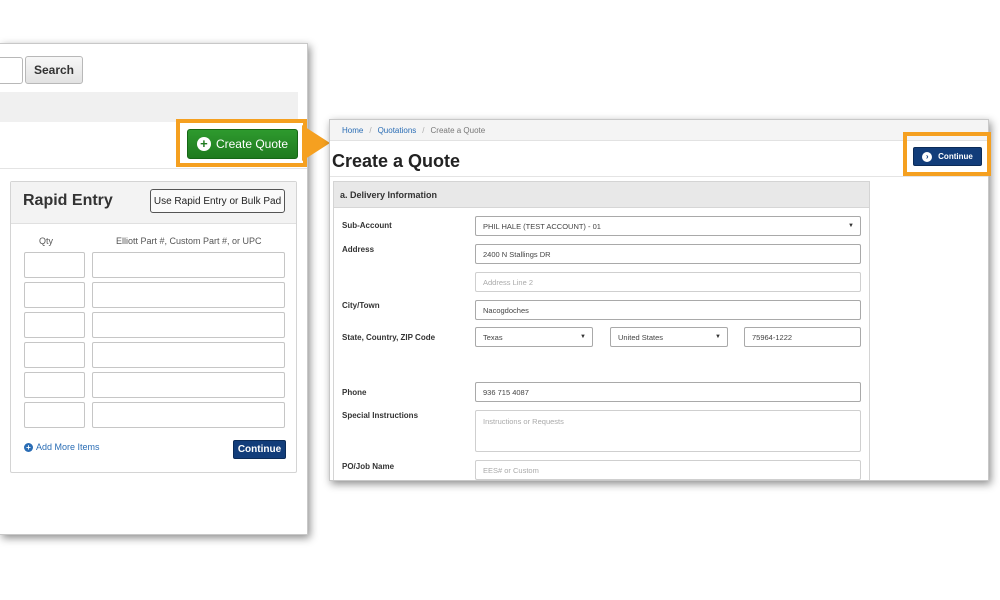 The width and height of the screenshot is (1000, 600). I want to click on city-input: Nacogdoches, so click(668, 310).